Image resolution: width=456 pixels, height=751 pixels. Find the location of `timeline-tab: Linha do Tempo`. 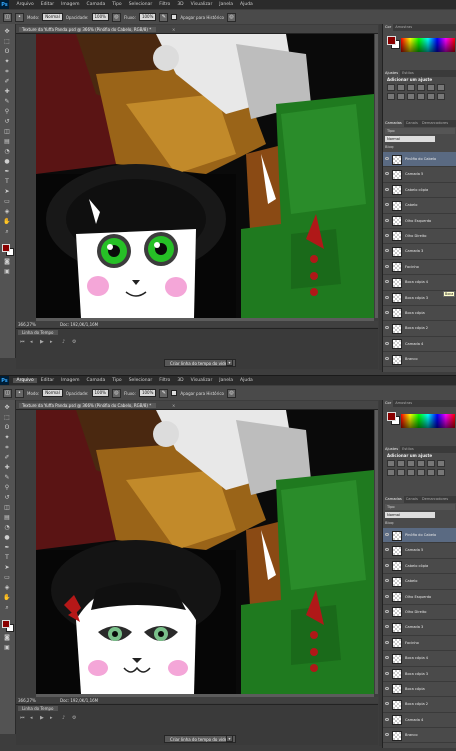

timeline-tab: Linha do Tempo is located at coordinates (38, 708).